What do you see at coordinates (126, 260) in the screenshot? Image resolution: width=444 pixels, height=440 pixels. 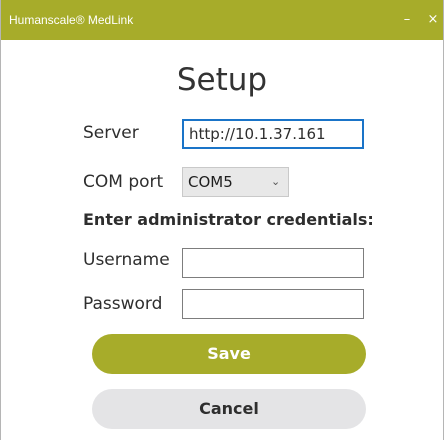 I see `username-label: Username` at bounding box center [126, 260].